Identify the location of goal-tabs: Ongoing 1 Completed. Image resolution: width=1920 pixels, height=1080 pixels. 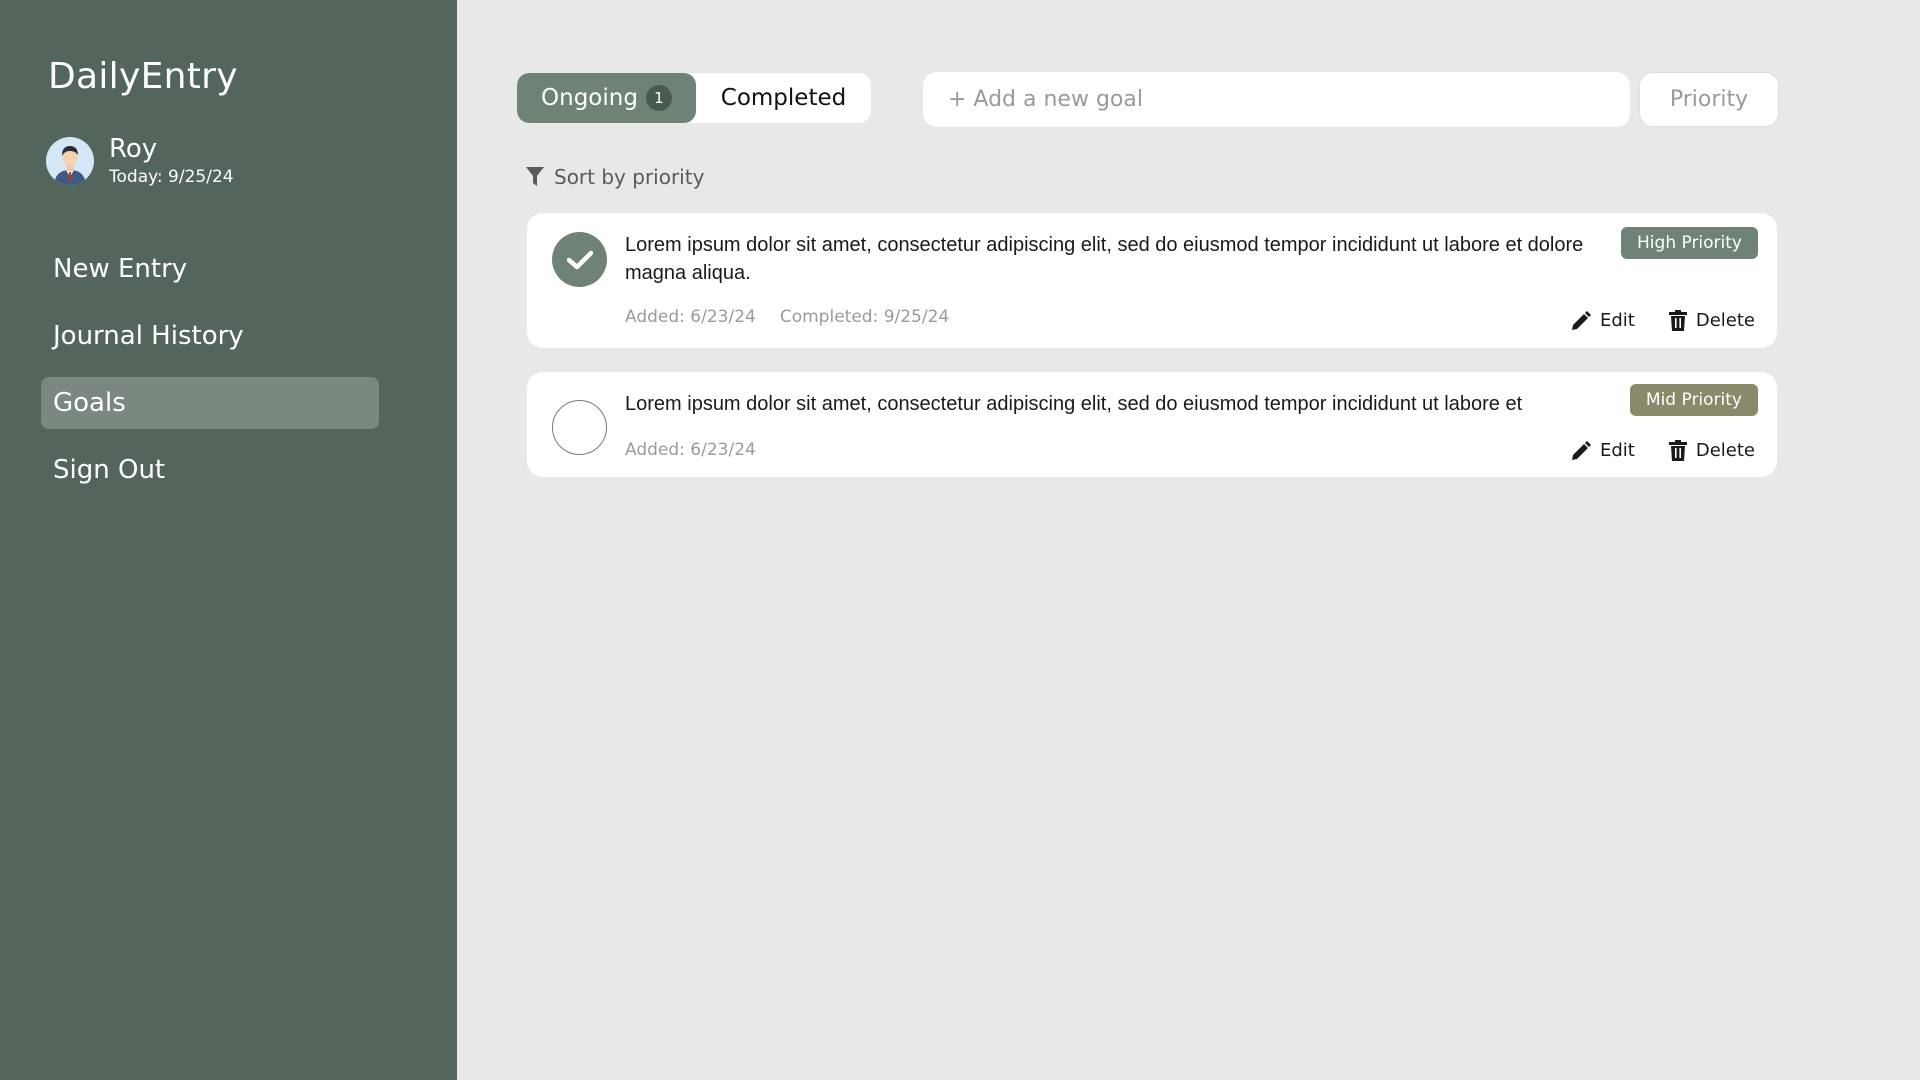
(694, 98).